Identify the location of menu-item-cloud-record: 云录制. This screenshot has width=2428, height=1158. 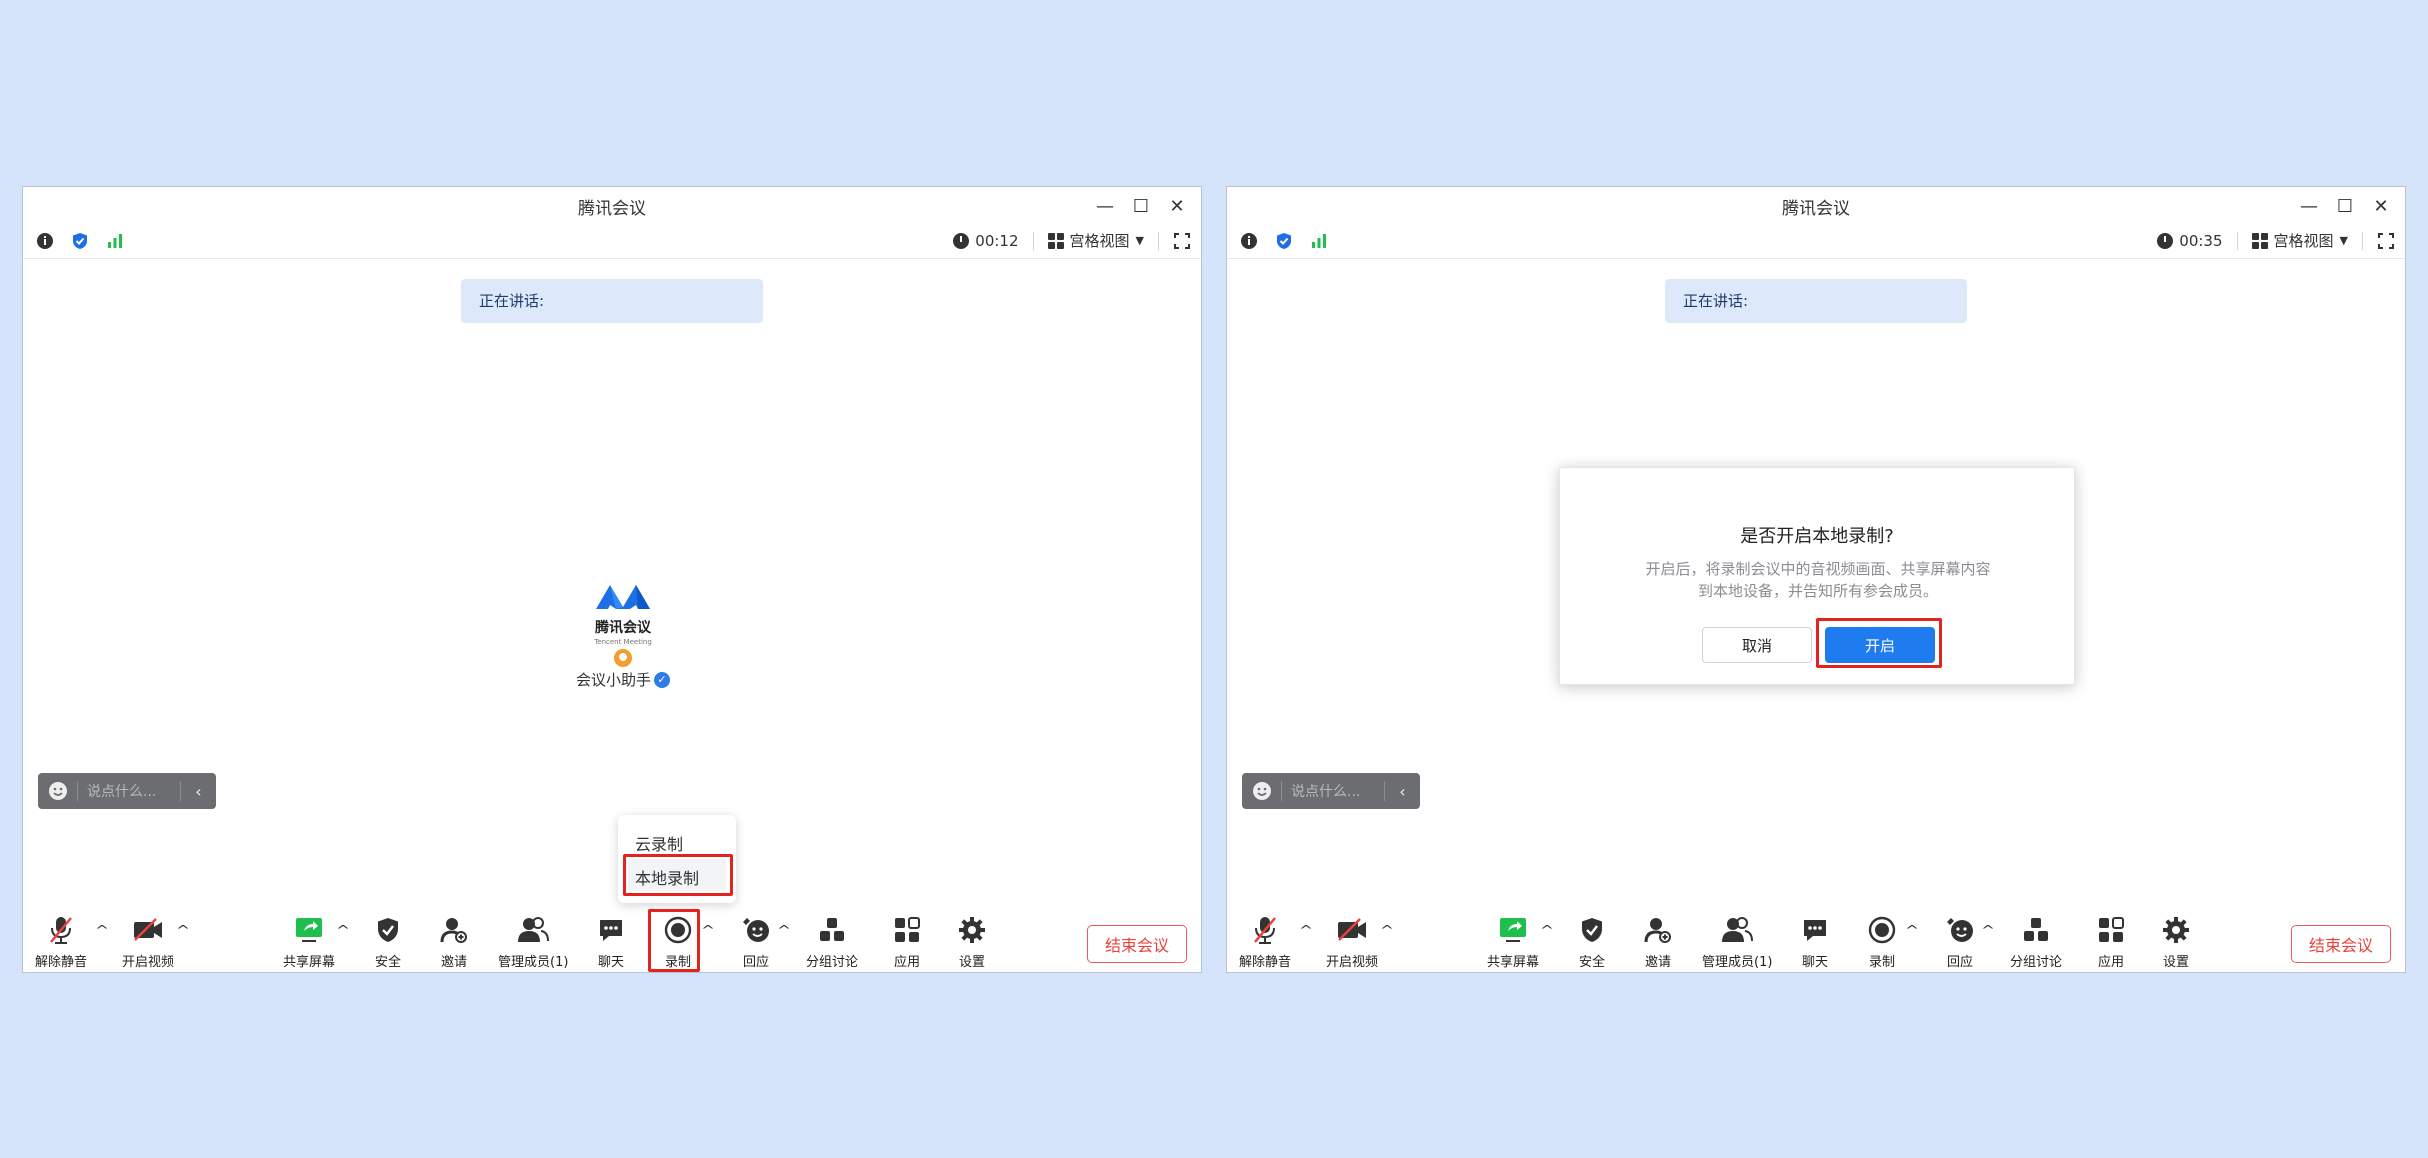
(677, 841).